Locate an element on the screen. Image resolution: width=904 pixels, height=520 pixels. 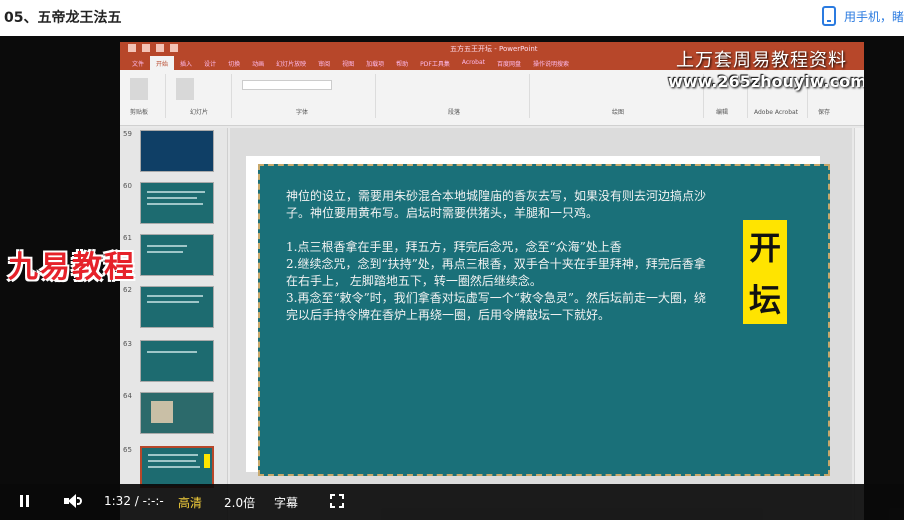
ribbon-group-label: 段落 is located at coordinates (454, 112).